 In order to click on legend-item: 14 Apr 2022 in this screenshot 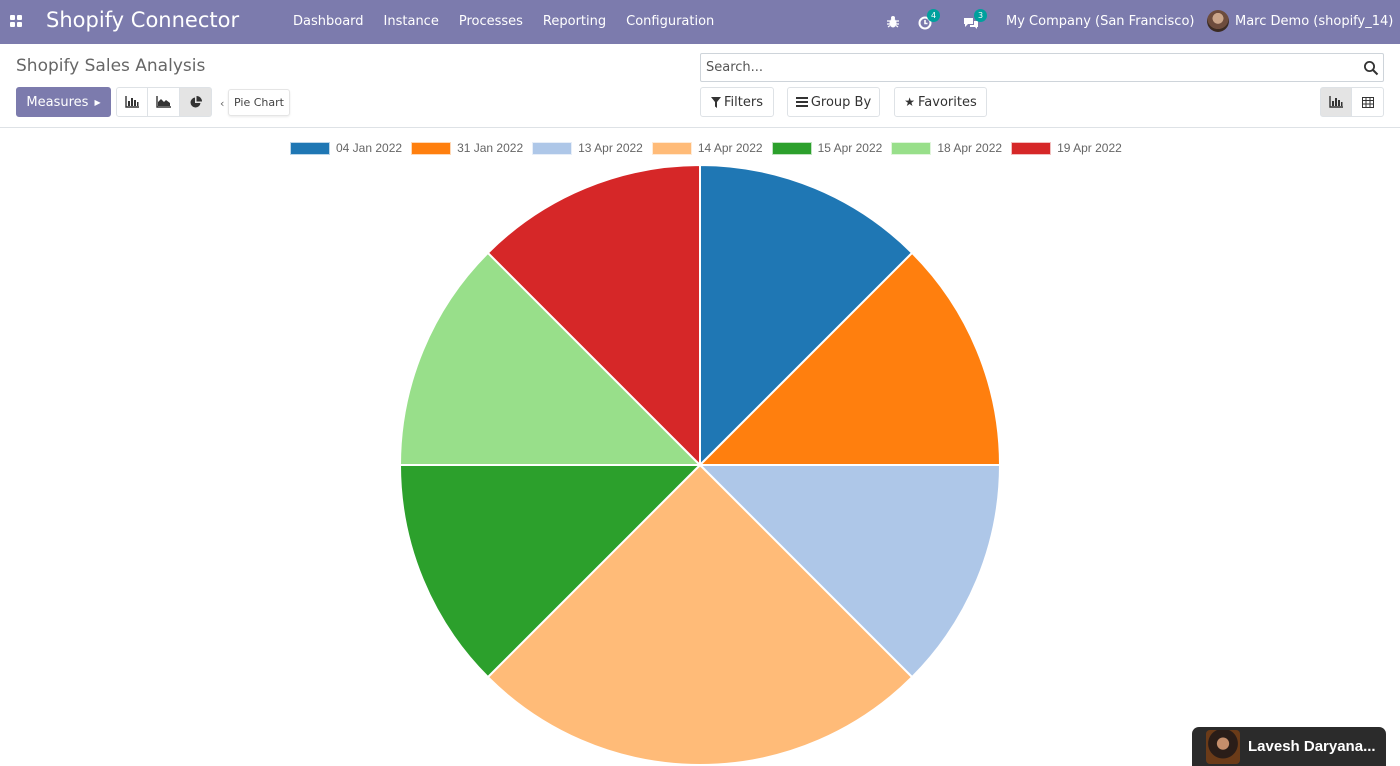, I will do `click(707, 148)`.